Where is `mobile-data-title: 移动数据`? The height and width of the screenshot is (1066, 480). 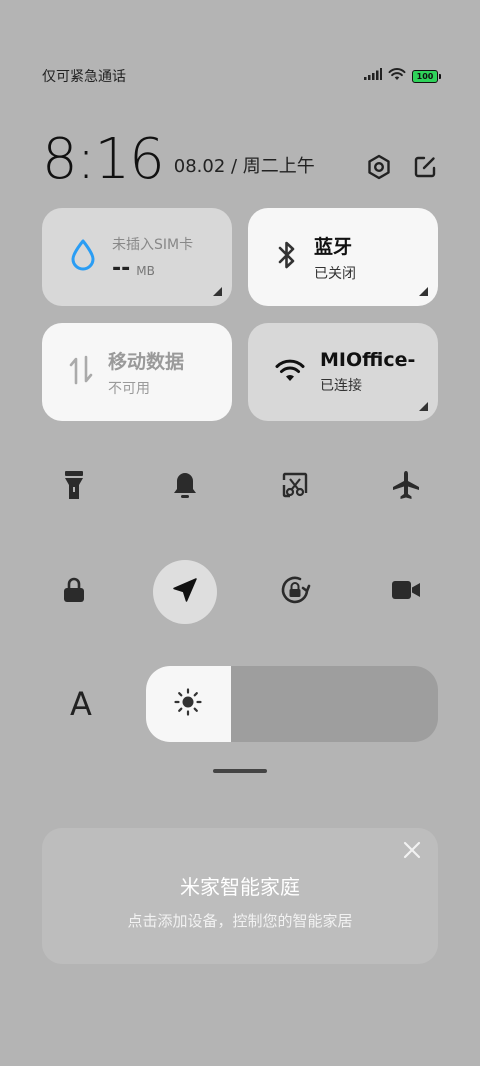
mobile-data-title: 移动数据 is located at coordinates (146, 361).